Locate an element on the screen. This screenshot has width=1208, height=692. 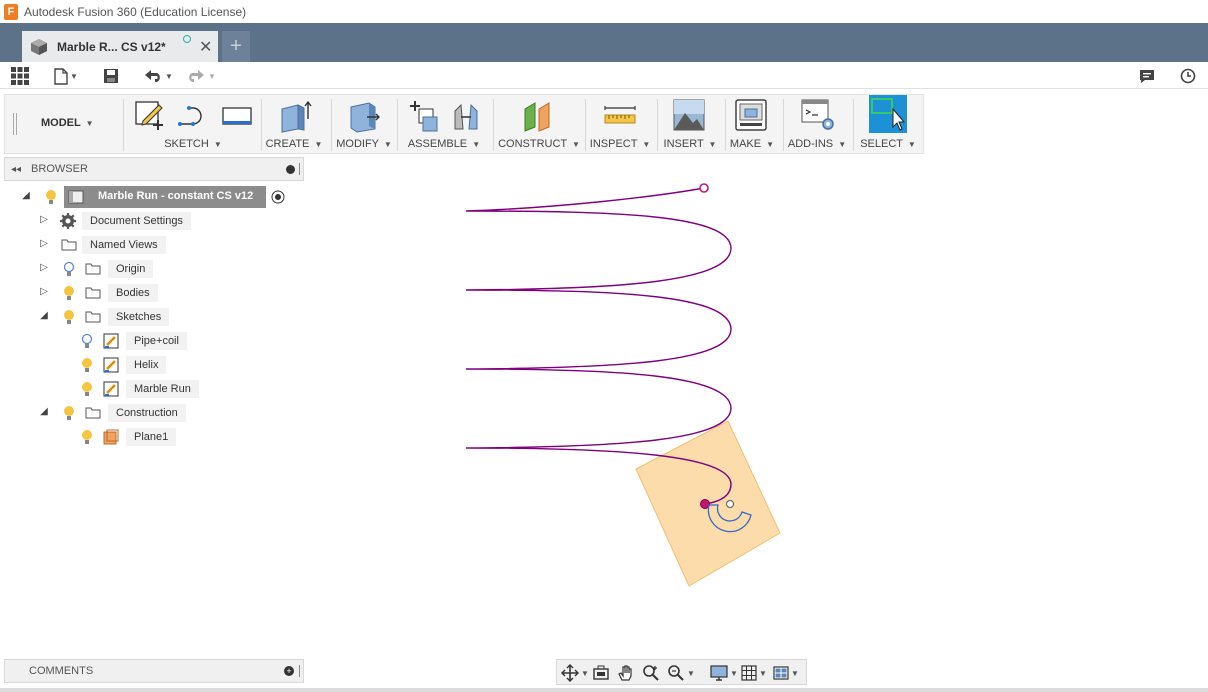
save-button is located at coordinates (111, 76).